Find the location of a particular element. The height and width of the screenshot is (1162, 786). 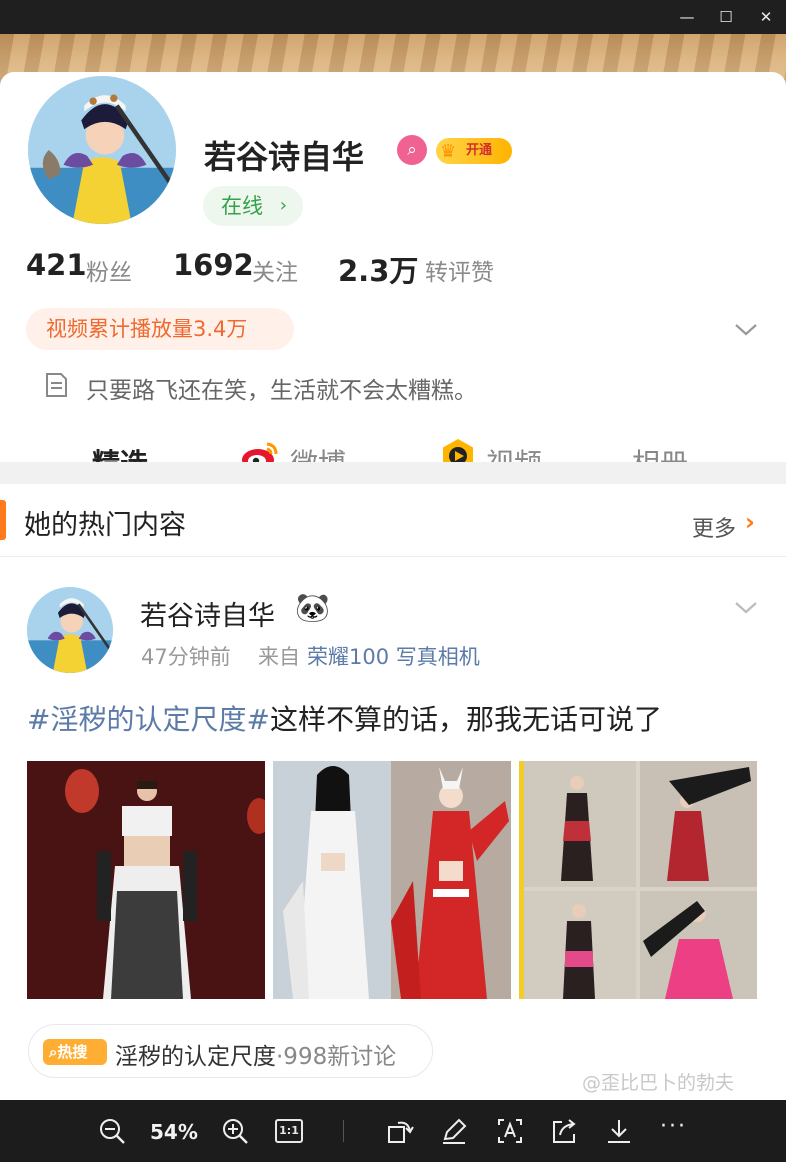

section-accent-bar is located at coordinates (3, 520).